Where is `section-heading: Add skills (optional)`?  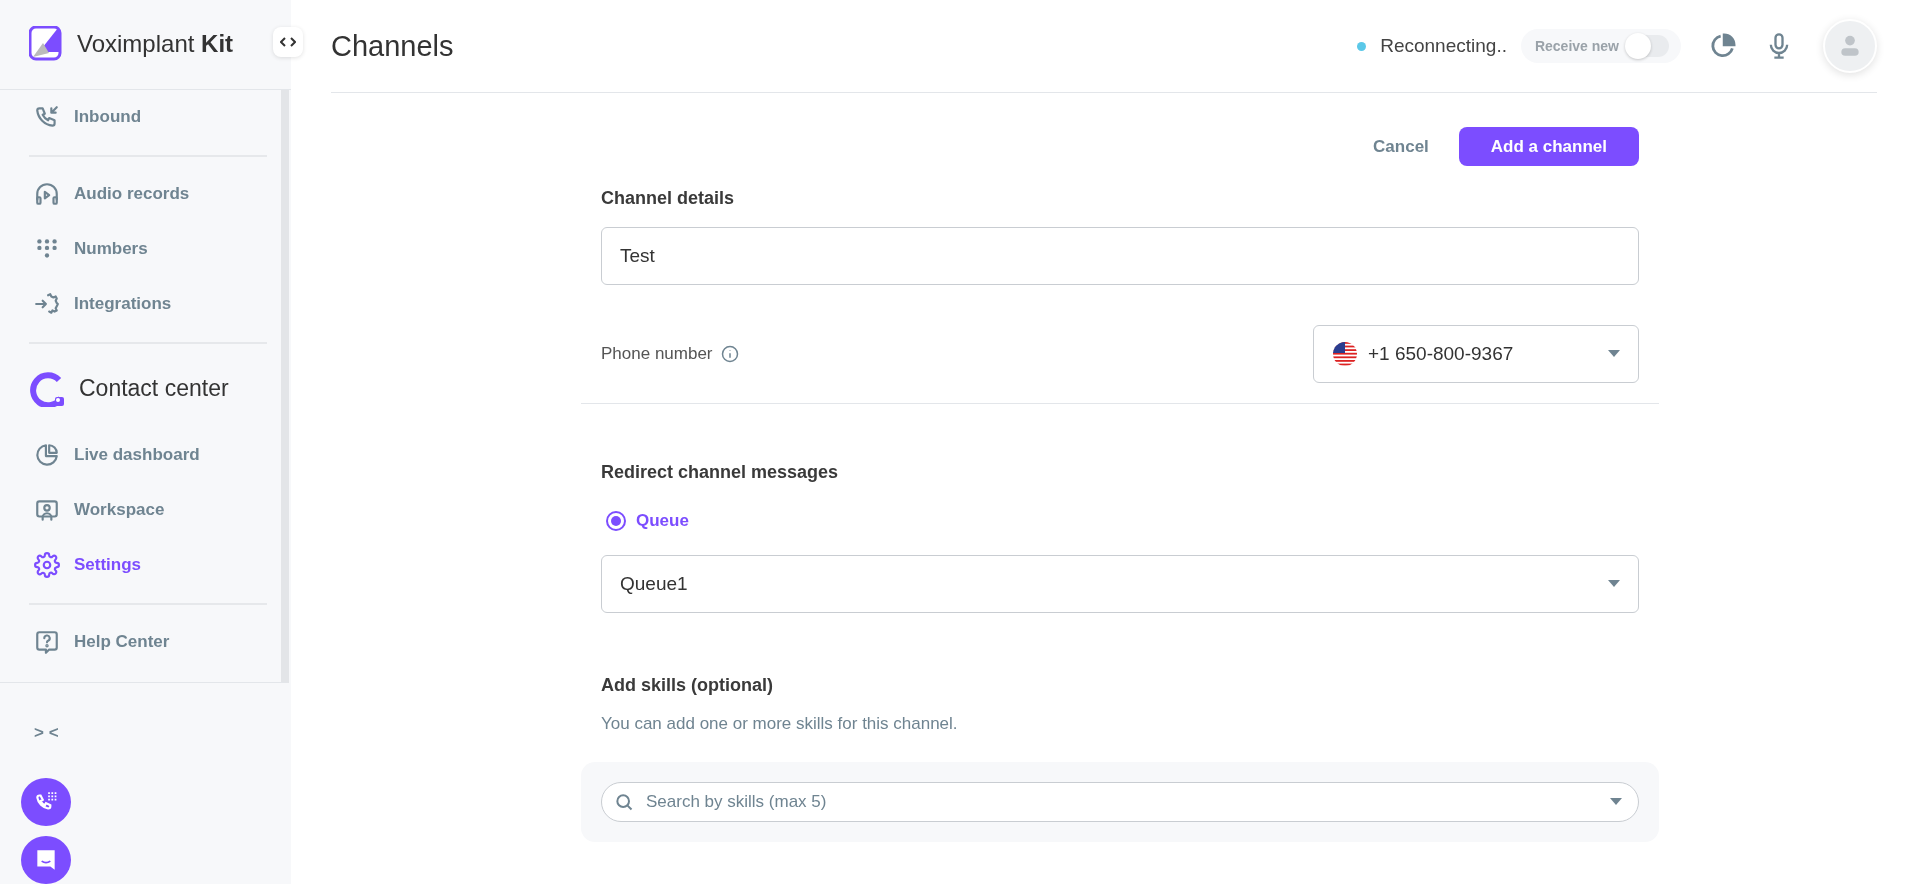
section-heading: Add skills (optional) is located at coordinates (687, 685).